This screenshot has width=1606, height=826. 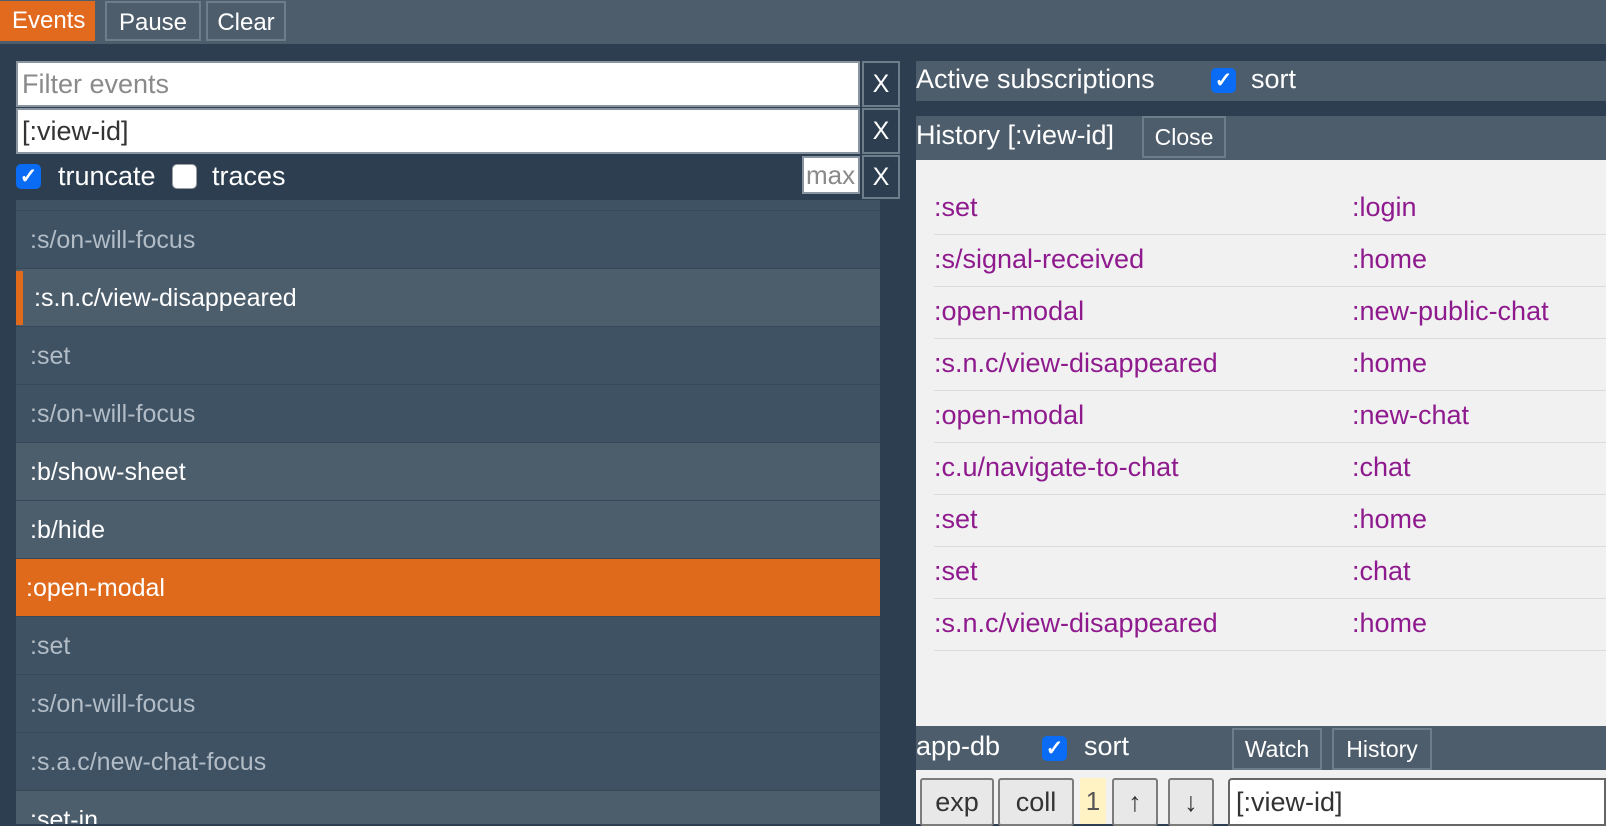 What do you see at coordinates (1093, 801) in the screenshot?
I see `path-count: 1` at bounding box center [1093, 801].